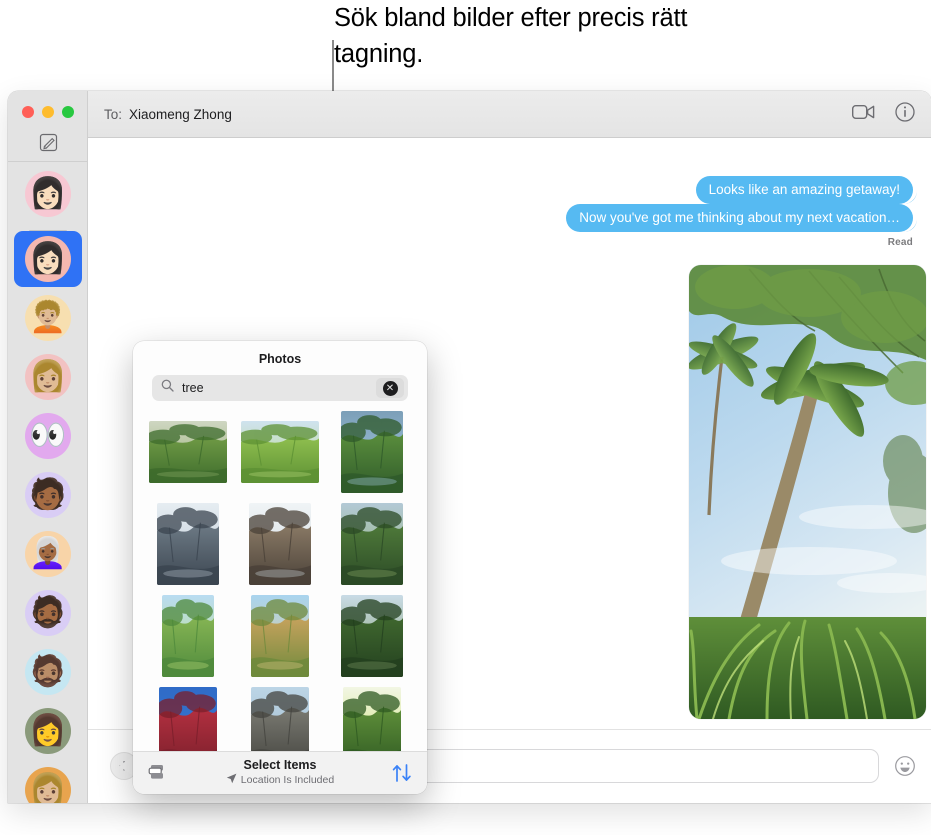  Describe the element at coordinates (180, 114) in the screenshot. I see `recipient-name: Xiaomeng Zhong` at that location.